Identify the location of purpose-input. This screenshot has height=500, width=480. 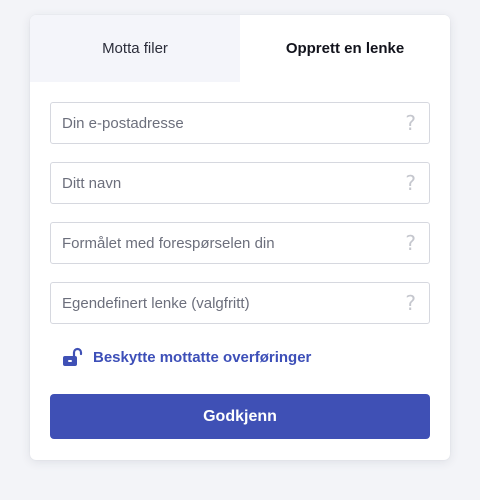
(240, 243).